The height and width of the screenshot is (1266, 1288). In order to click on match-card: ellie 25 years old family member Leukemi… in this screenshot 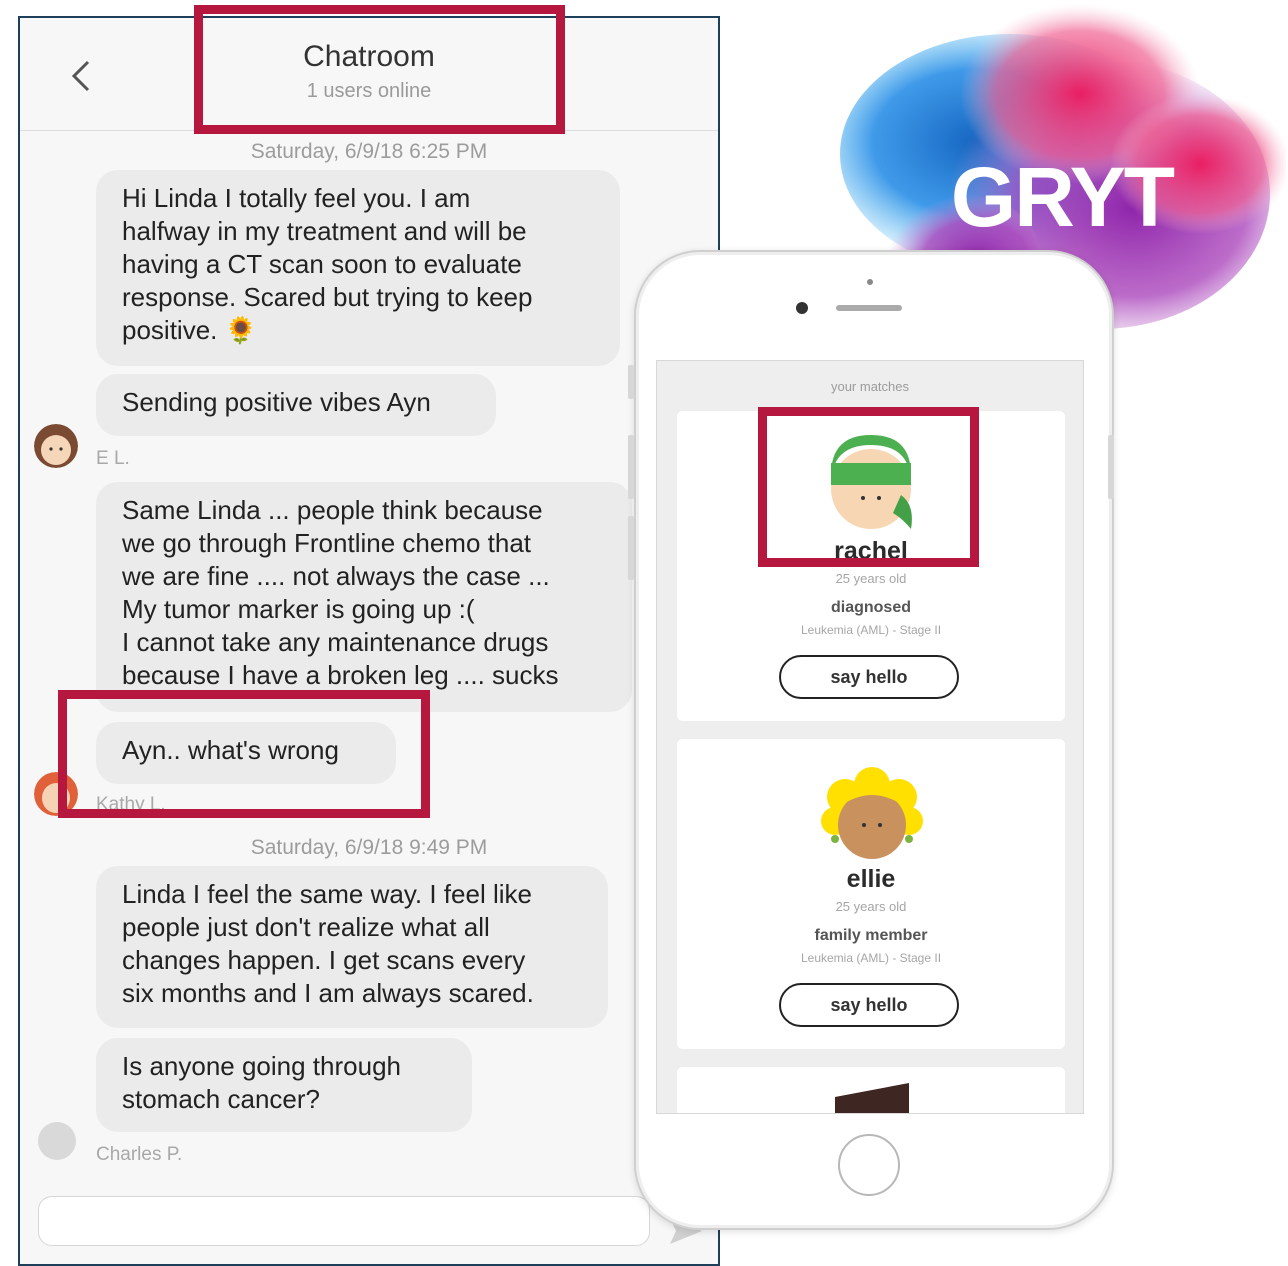, I will do `click(871, 894)`.